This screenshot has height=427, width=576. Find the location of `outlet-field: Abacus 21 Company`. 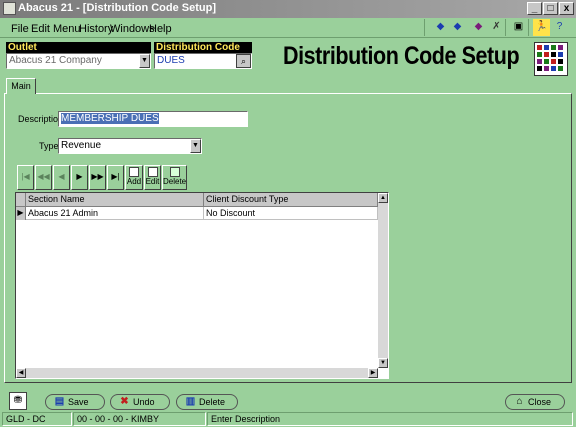

outlet-field: Abacus 21 Company is located at coordinates (78, 61).